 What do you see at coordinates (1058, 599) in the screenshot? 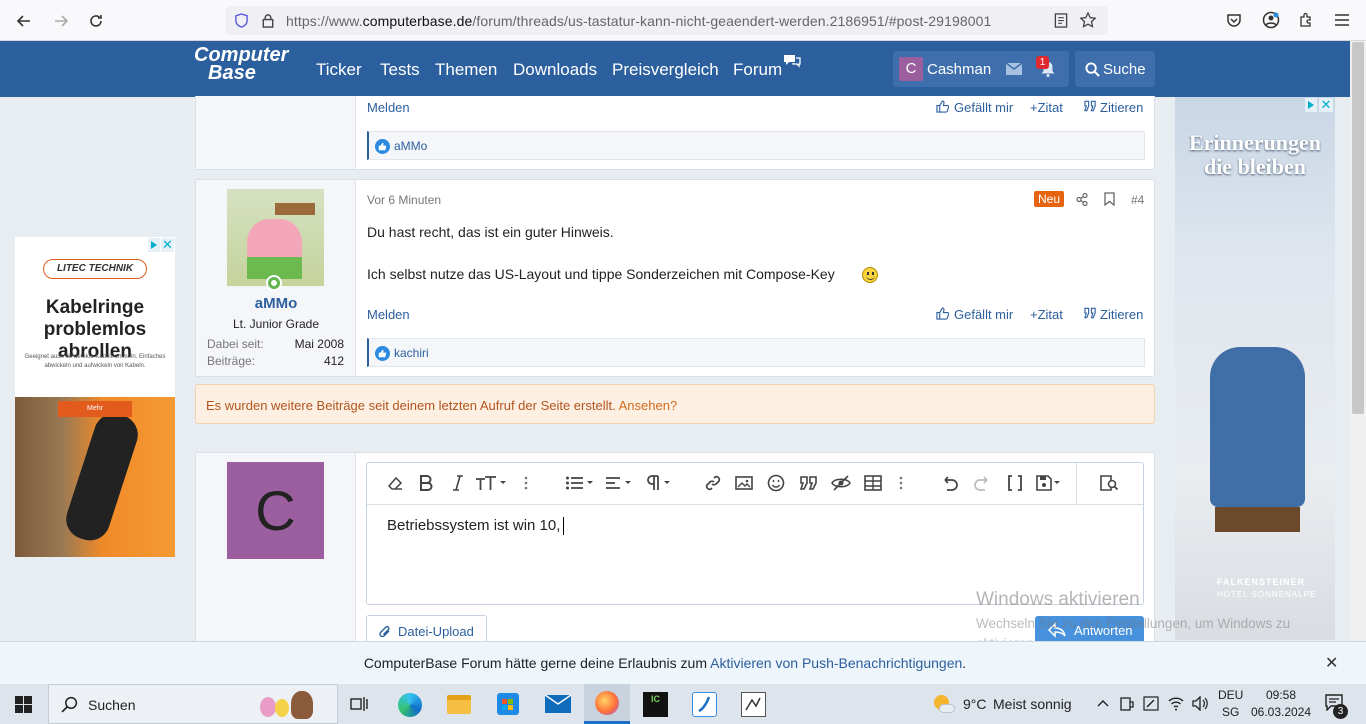
I see `activation-watermark-title: Windows aktivieren` at bounding box center [1058, 599].